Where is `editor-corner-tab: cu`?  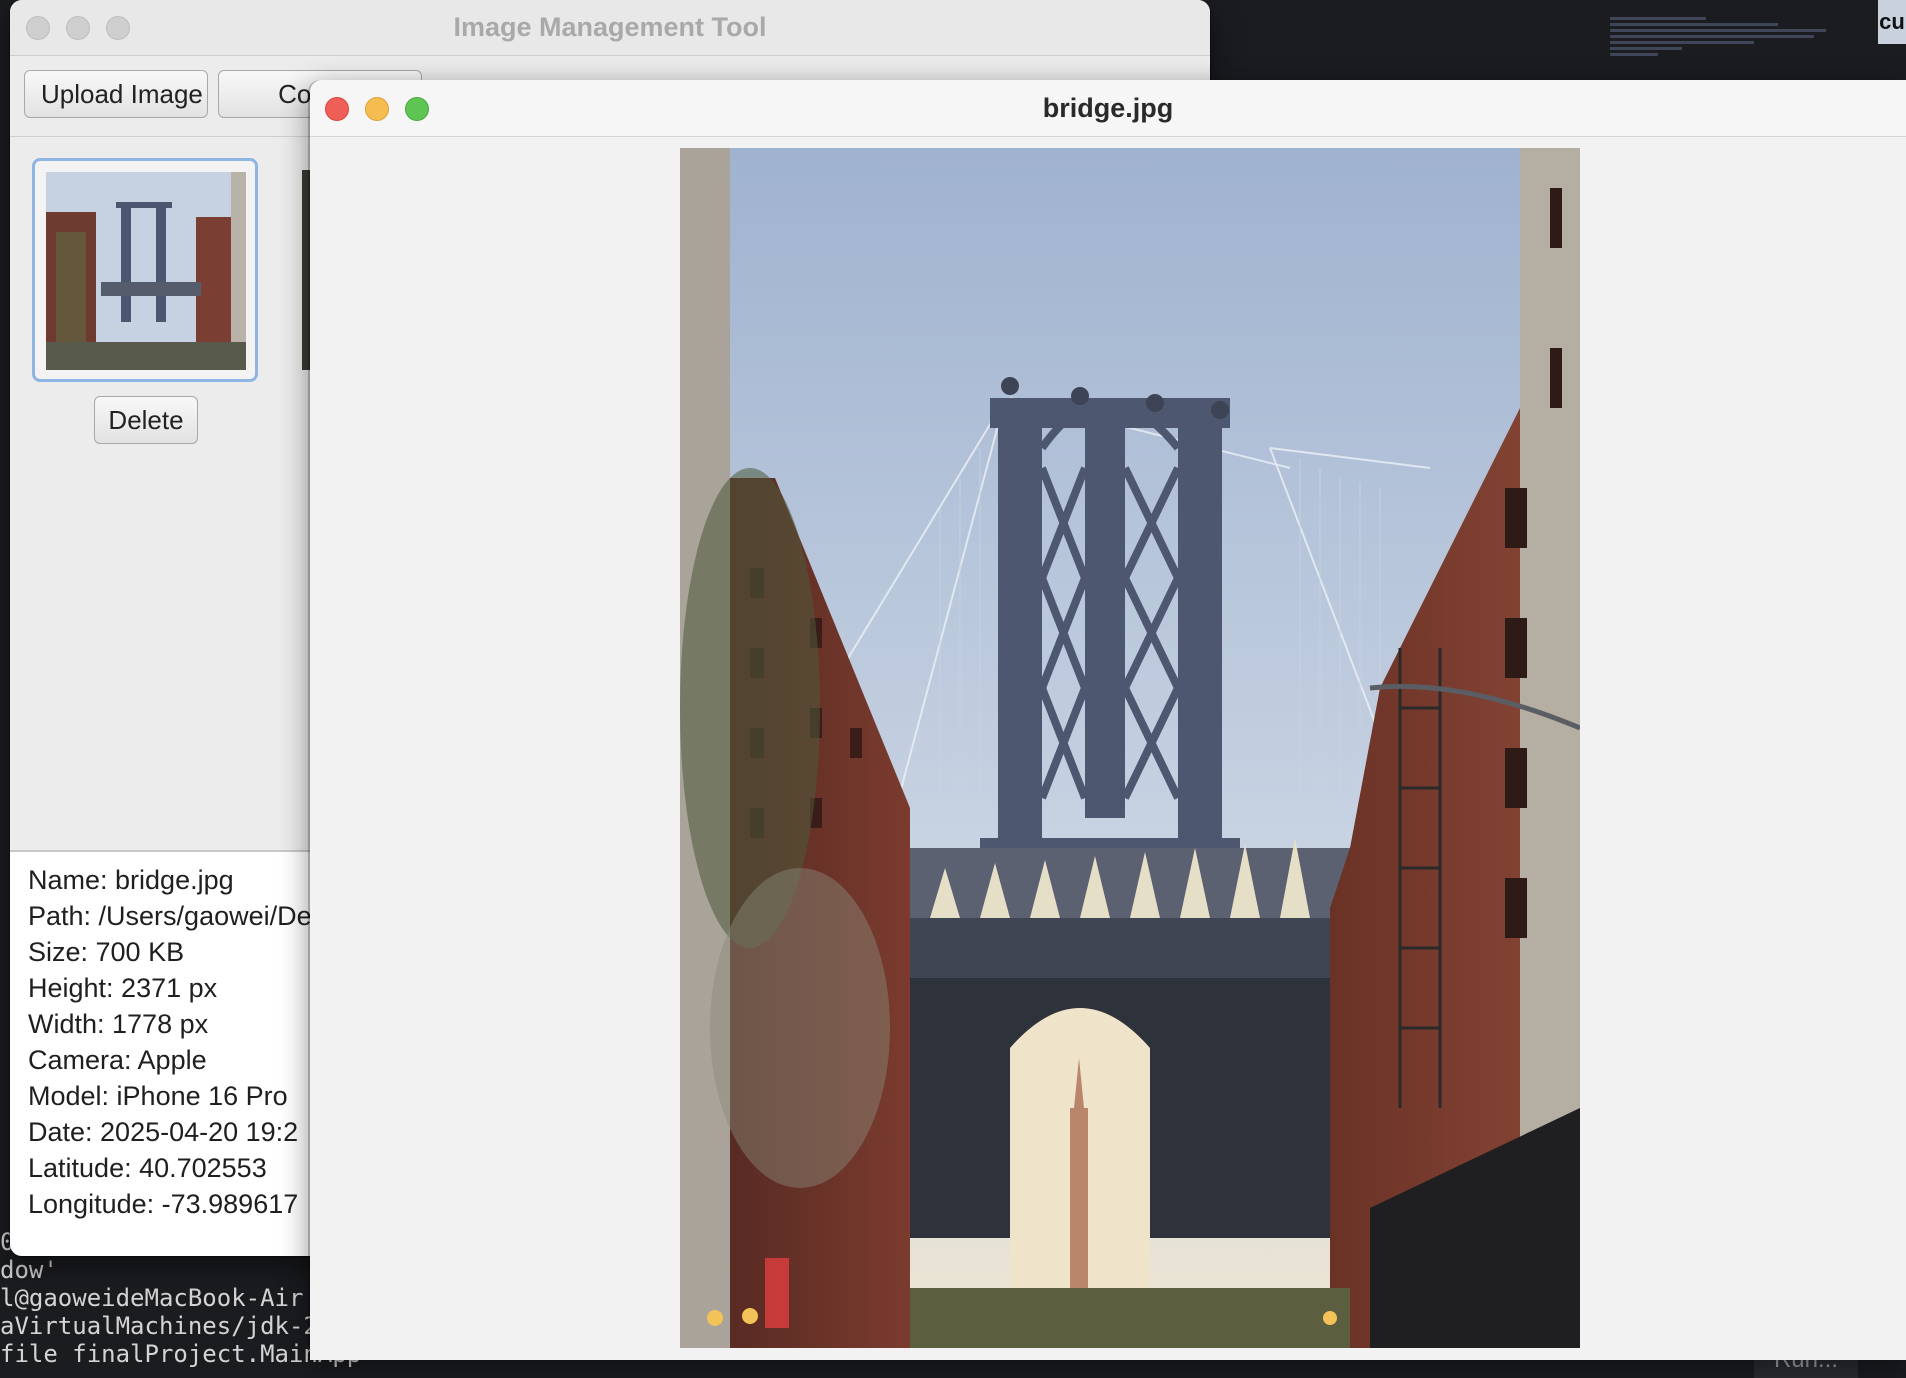 editor-corner-tab: cu is located at coordinates (1892, 22).